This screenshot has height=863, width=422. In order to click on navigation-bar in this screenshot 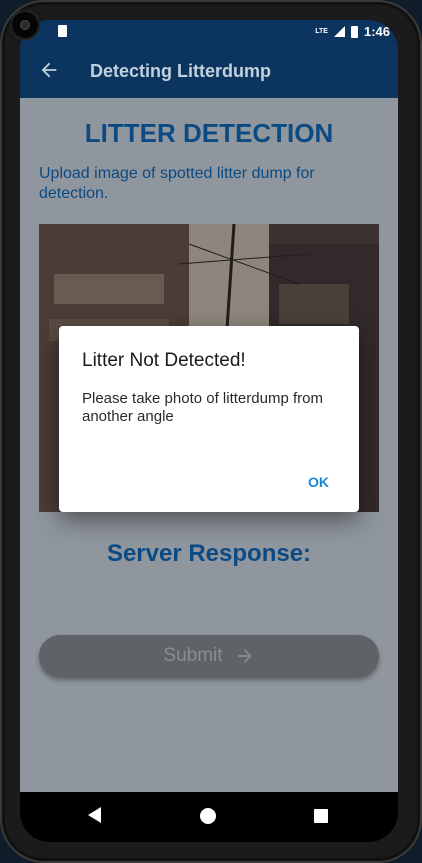, I will do `click(209, 817)`.